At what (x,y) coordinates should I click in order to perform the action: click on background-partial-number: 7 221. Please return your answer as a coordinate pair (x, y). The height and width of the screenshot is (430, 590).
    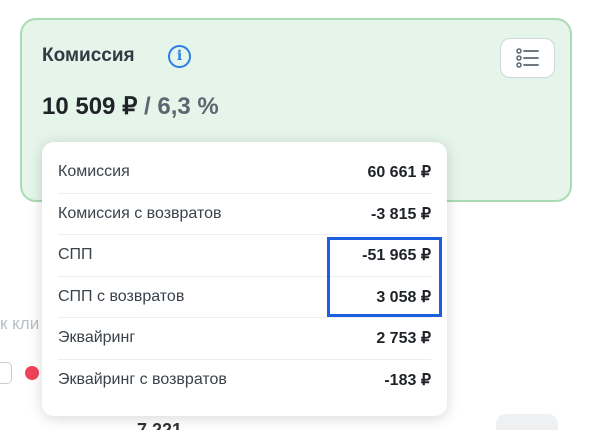
    Looking at the image, I should click on (160, 425).